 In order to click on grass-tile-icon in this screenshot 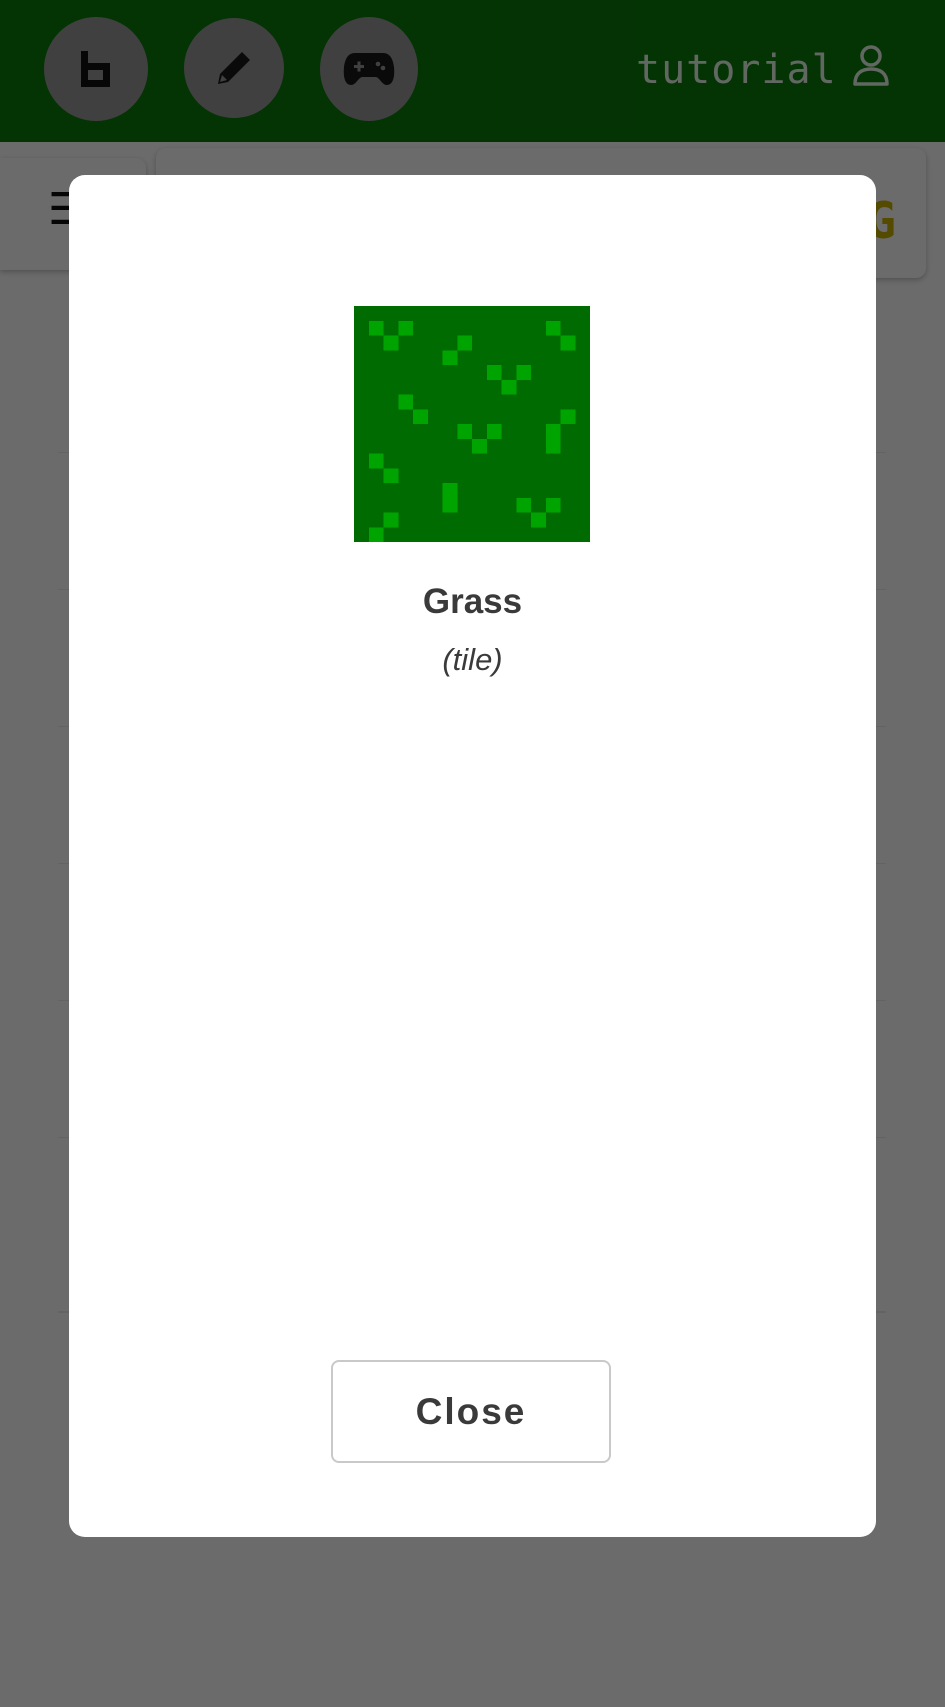, I will do `click(472, 424)`.